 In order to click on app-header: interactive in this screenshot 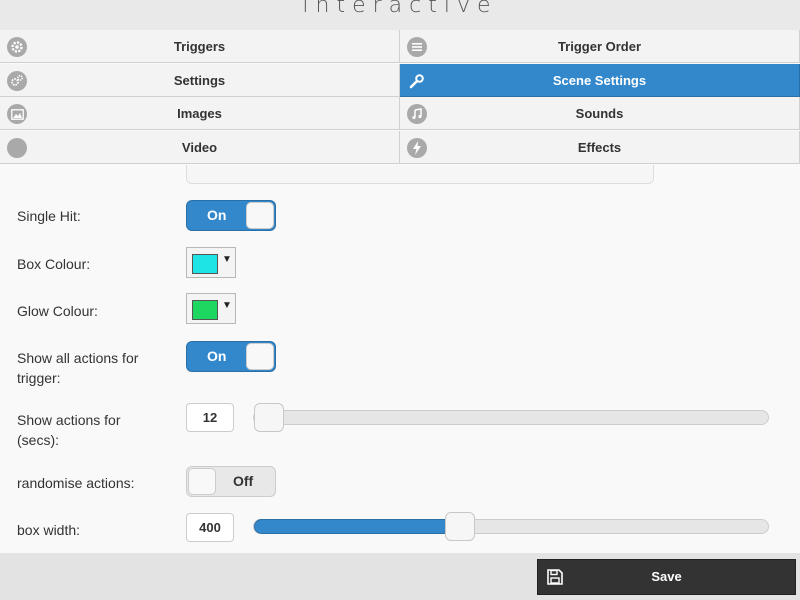, I will do `click(400, 15)`.